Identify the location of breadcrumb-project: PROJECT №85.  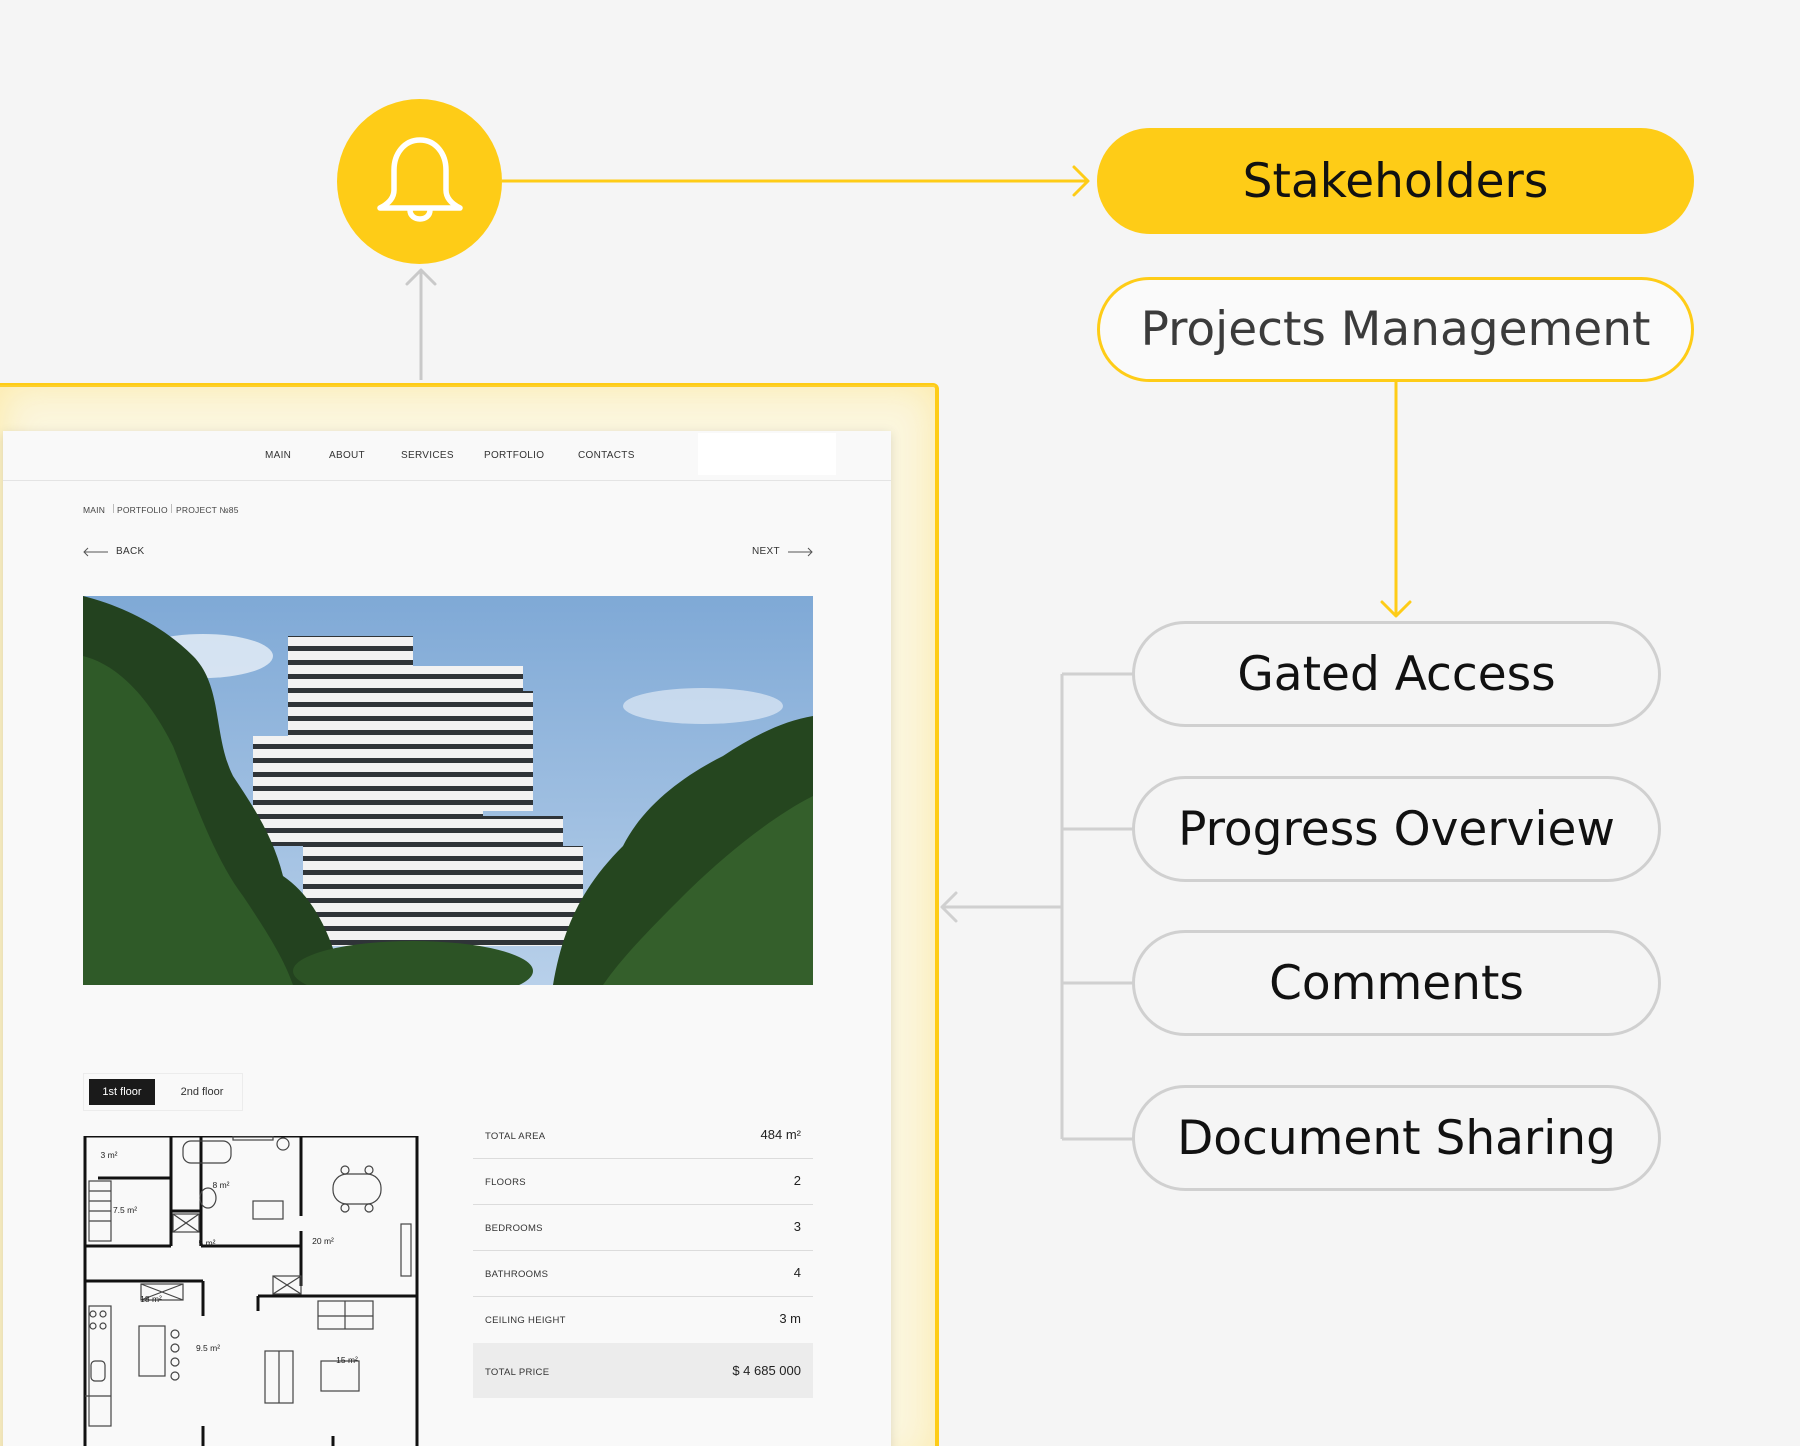
(207, 510).